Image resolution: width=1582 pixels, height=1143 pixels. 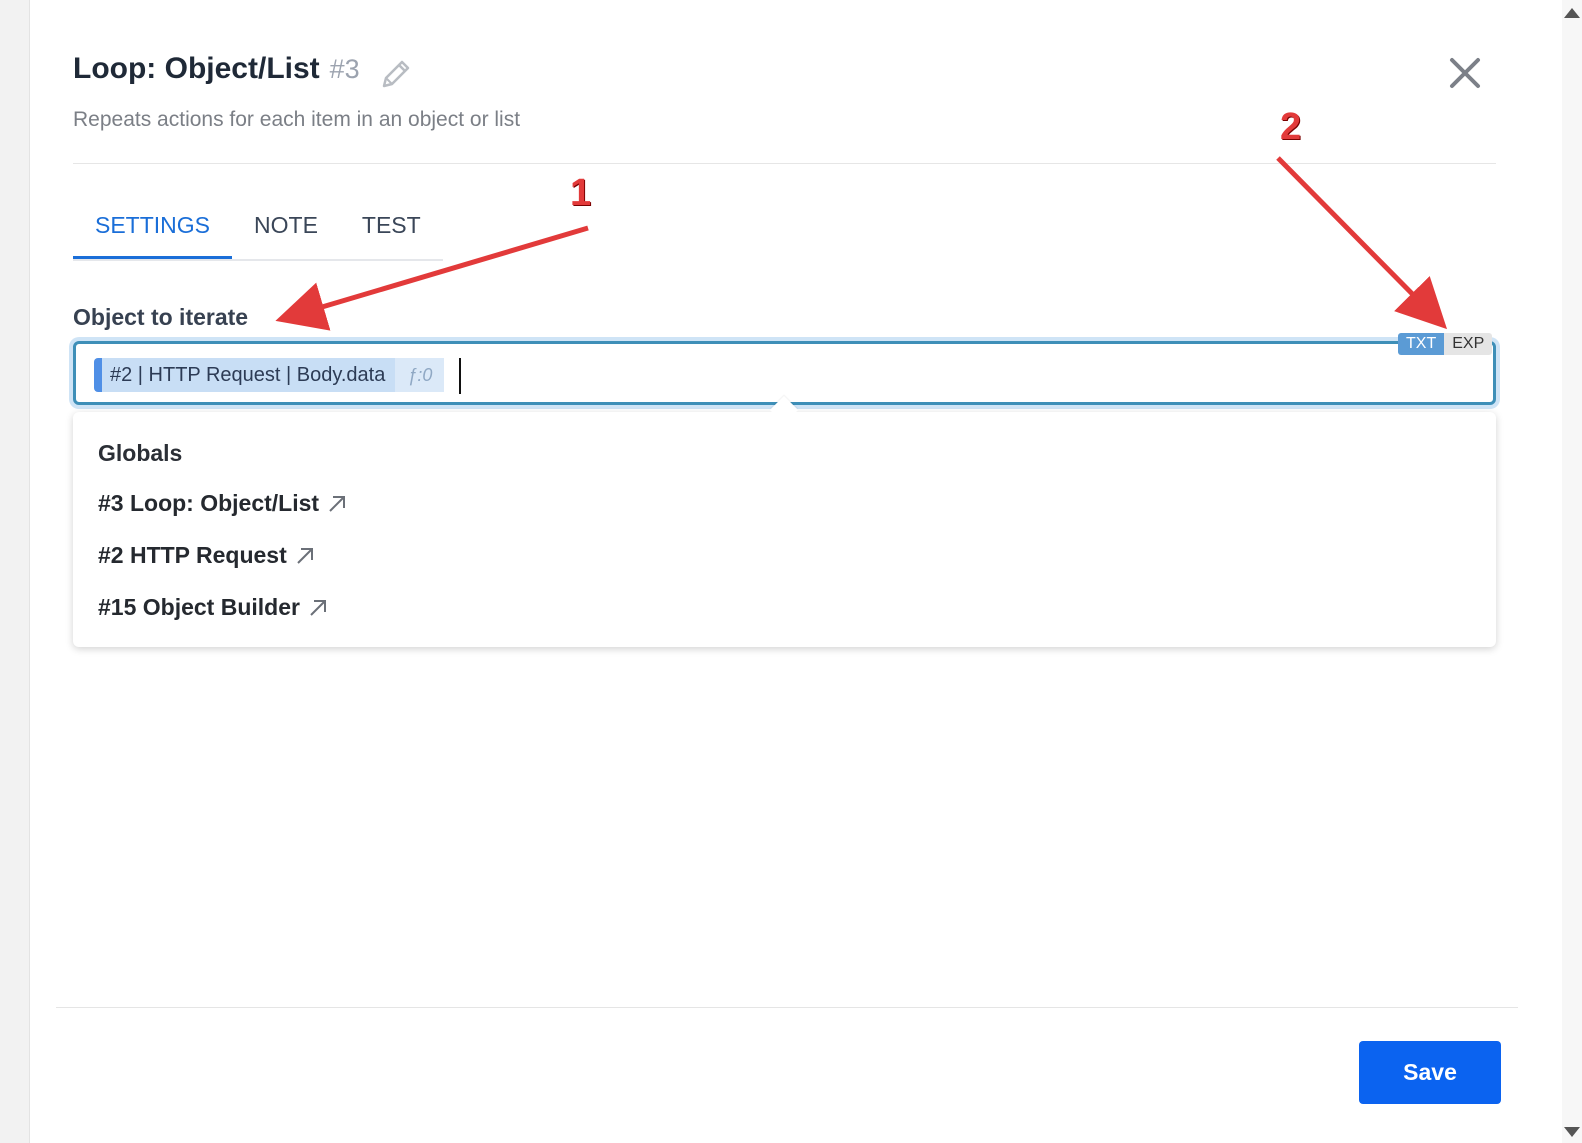 I want to click on tab-bar: SETTINGS NOTE TEST, so click(x=258, y=228).